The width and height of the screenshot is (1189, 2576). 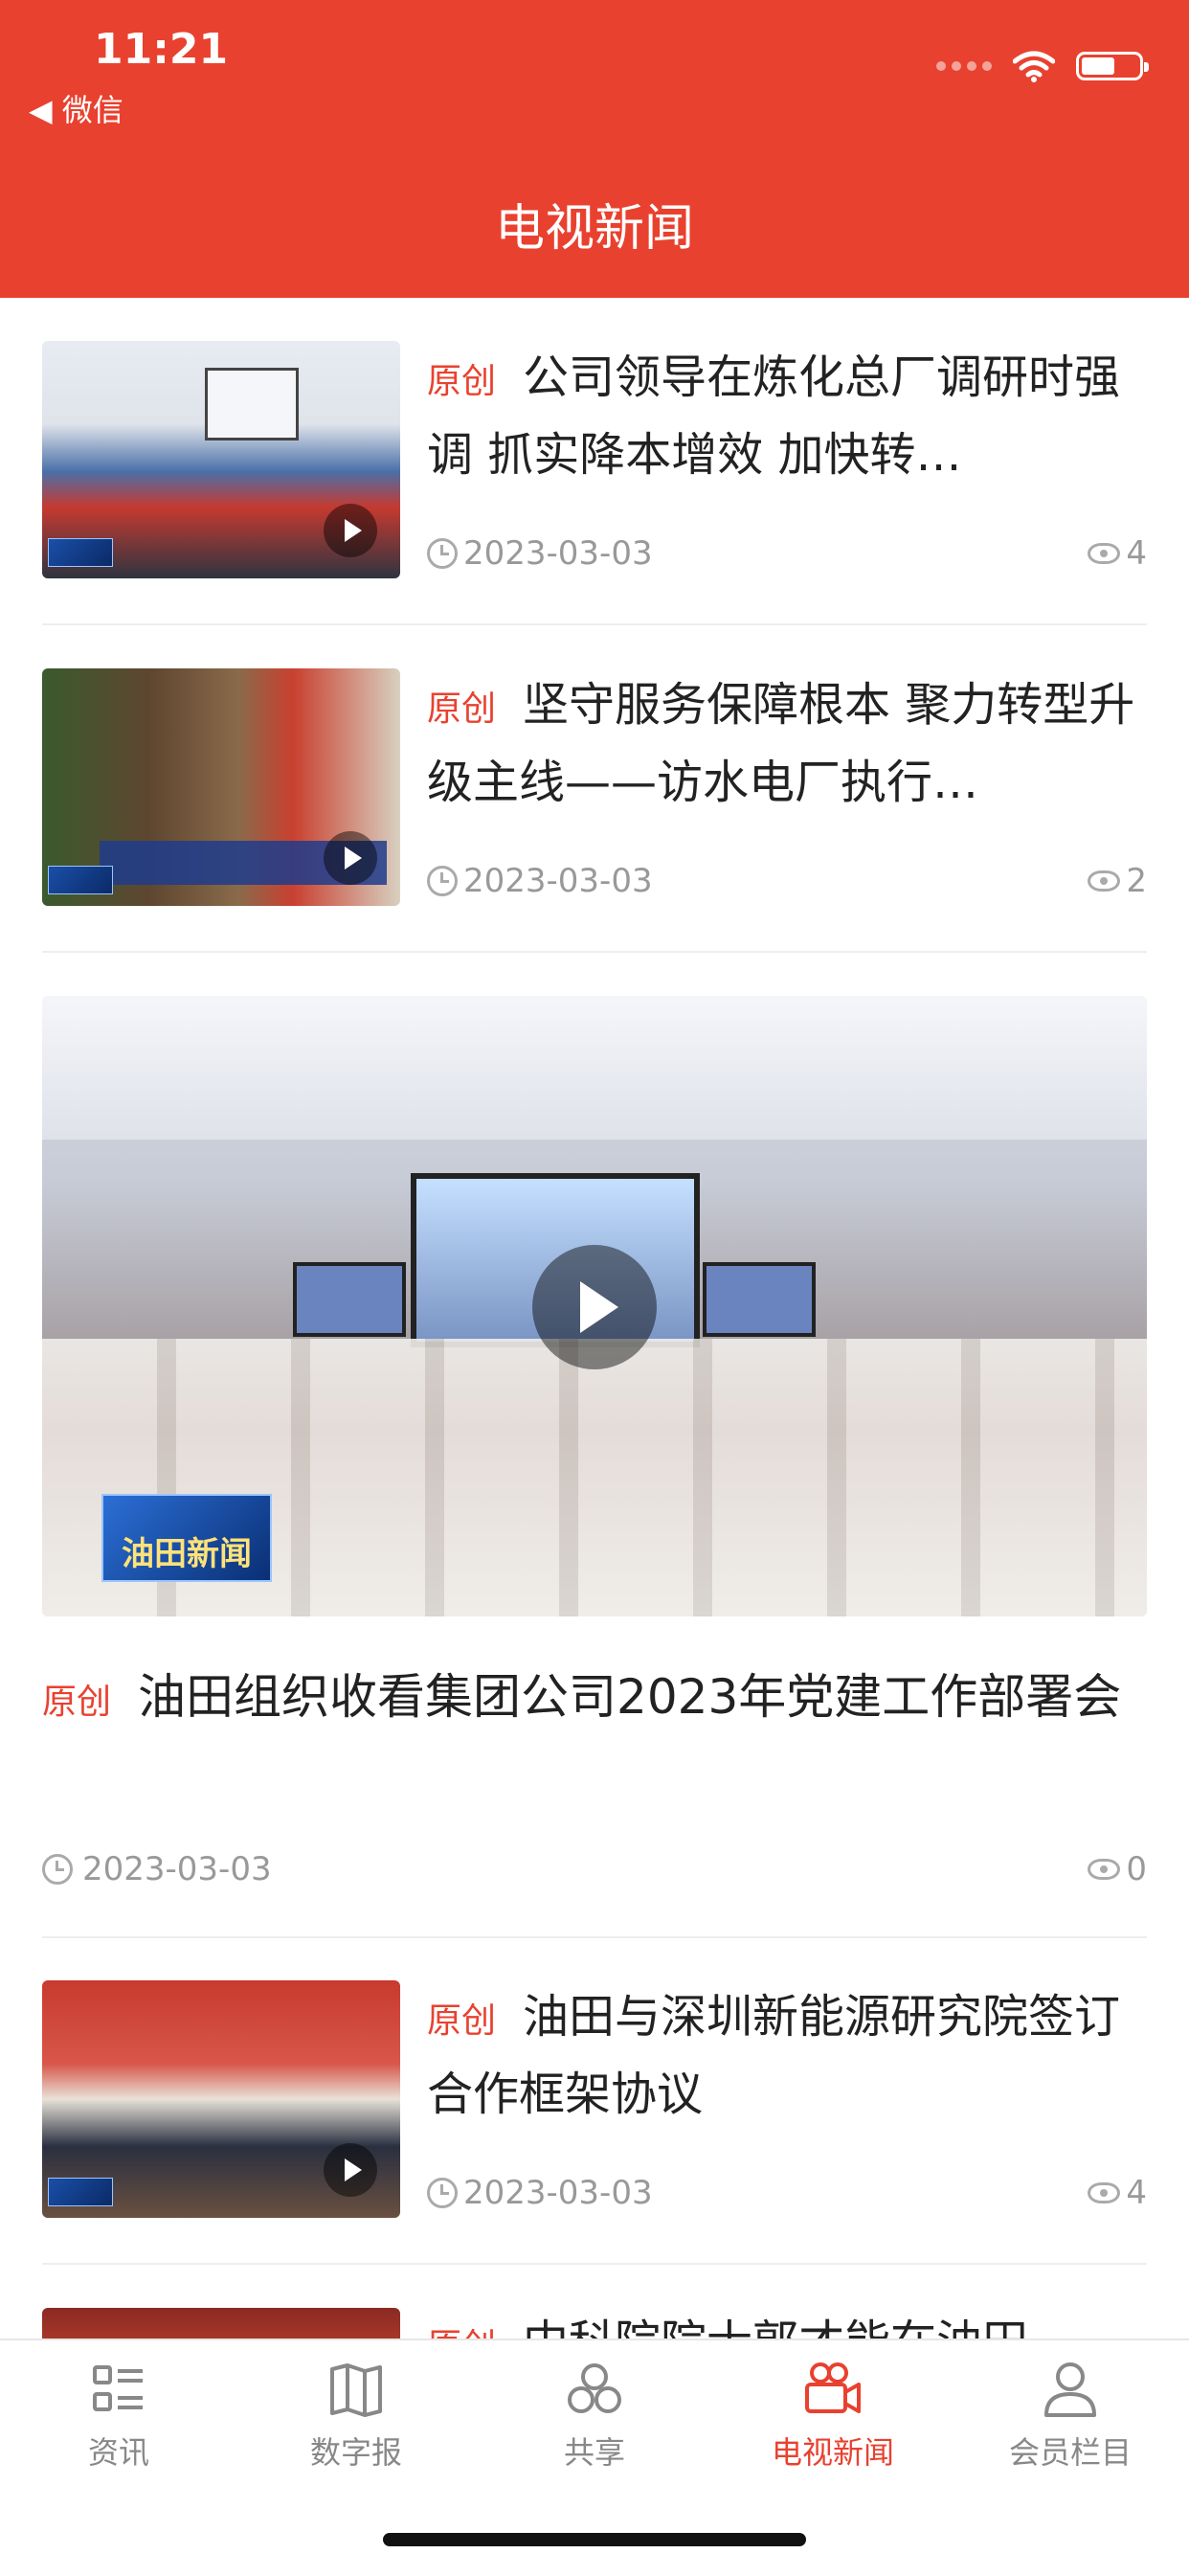 What do you see at coordinates (356, 2390) in the screenshot?
I see `newspaper-icon` at bounding box center [356, 2390].